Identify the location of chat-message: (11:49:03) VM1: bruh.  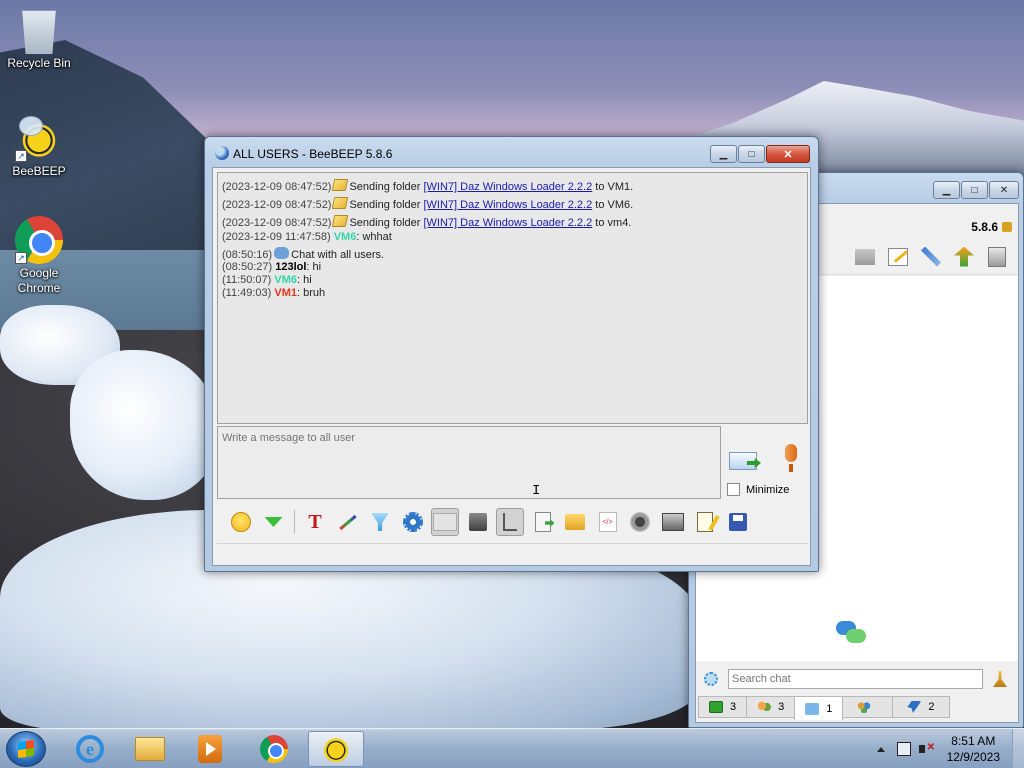
(274, 293).